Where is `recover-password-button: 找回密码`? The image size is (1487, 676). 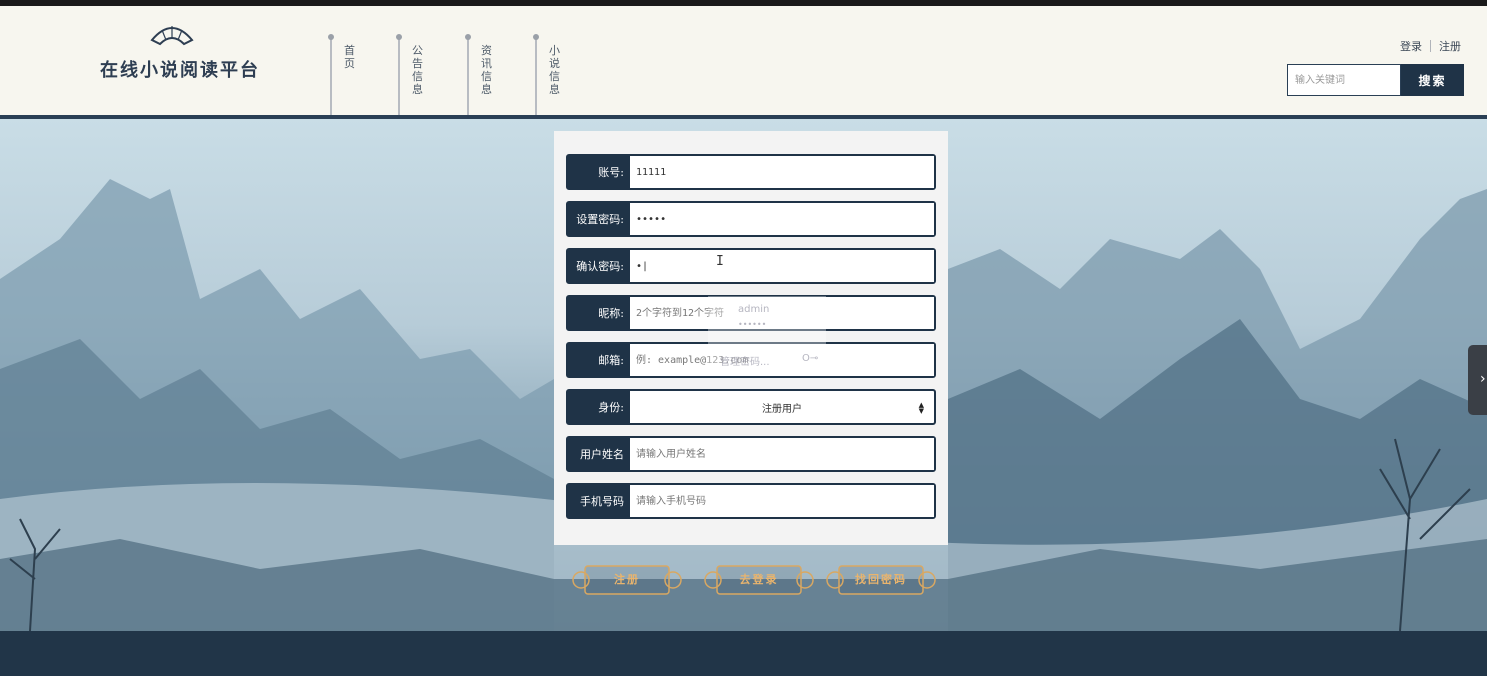 recover-password-button: 找回密码 is located at coordinates (881, 580).